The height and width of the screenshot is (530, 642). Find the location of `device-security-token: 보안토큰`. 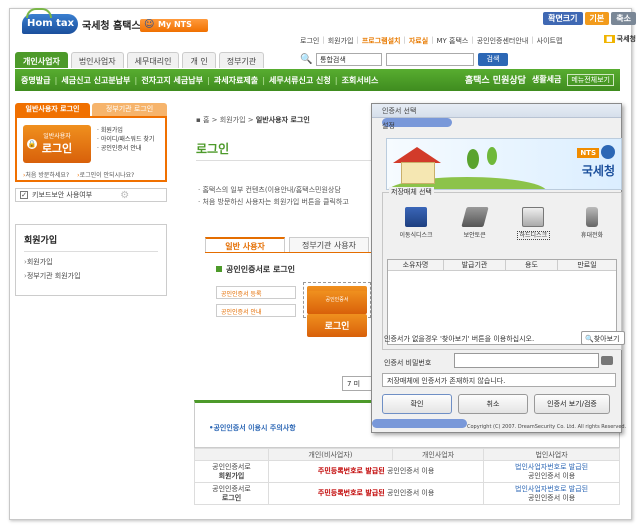

device-security-token: 보안토큰 is located at coordinates (475, 223).